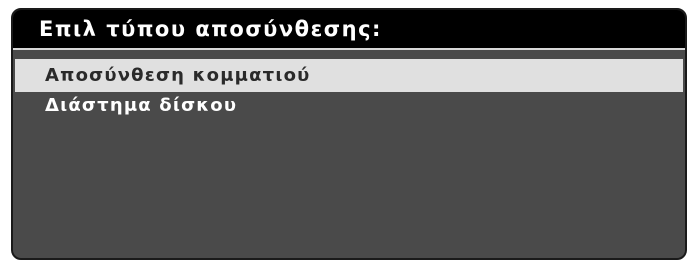 The height and width of the screenshot is (265, 698). What do you see at coordinates (349, 75) in the screenshot?
I see `option-track-decompose: Αποσύνθεση κομματιού` at bounding box center [349, 75].